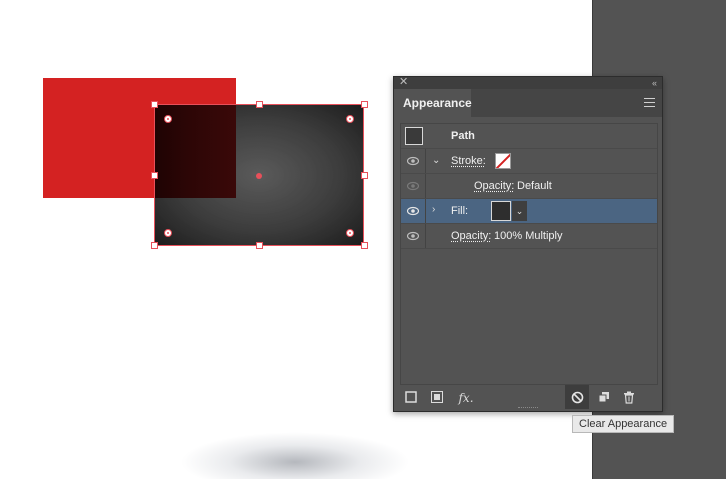 The width and height of the screenshot is (726, 479). Describe the element at coordinates (623, 424) in the screenshot. I see `tooltip-clear-appearance: Clear Appearance` at that location.